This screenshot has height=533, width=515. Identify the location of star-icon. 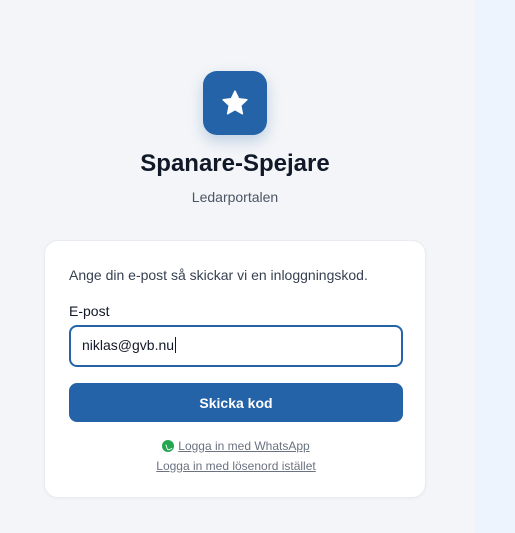
(235, 102).